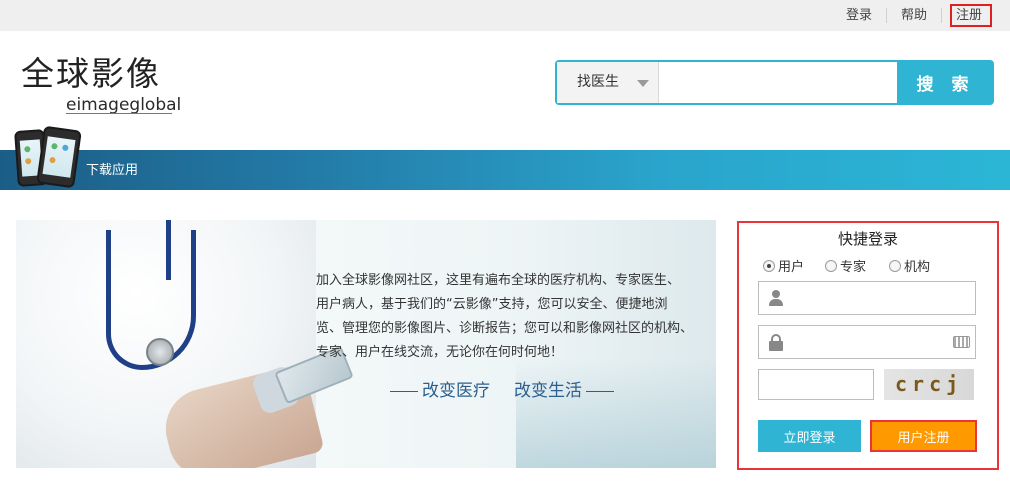  What do you see at coordinates (59, 157) in the screenshot?
I see `phone-icon` at bounding box center [59, 157].